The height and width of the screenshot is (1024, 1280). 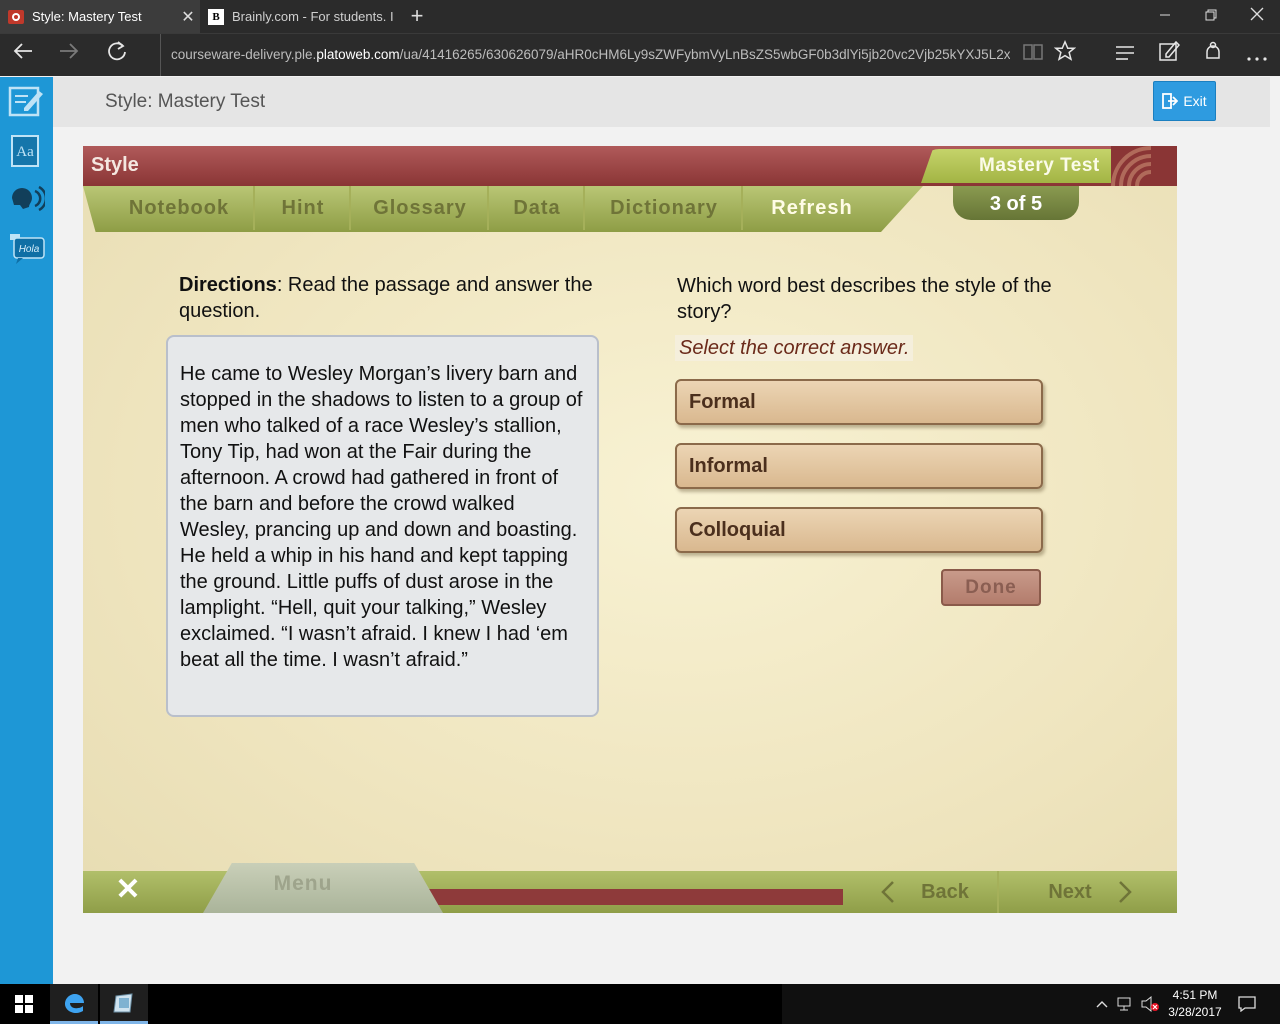 I want to click on more-icon, so click(x=1257, y=55).